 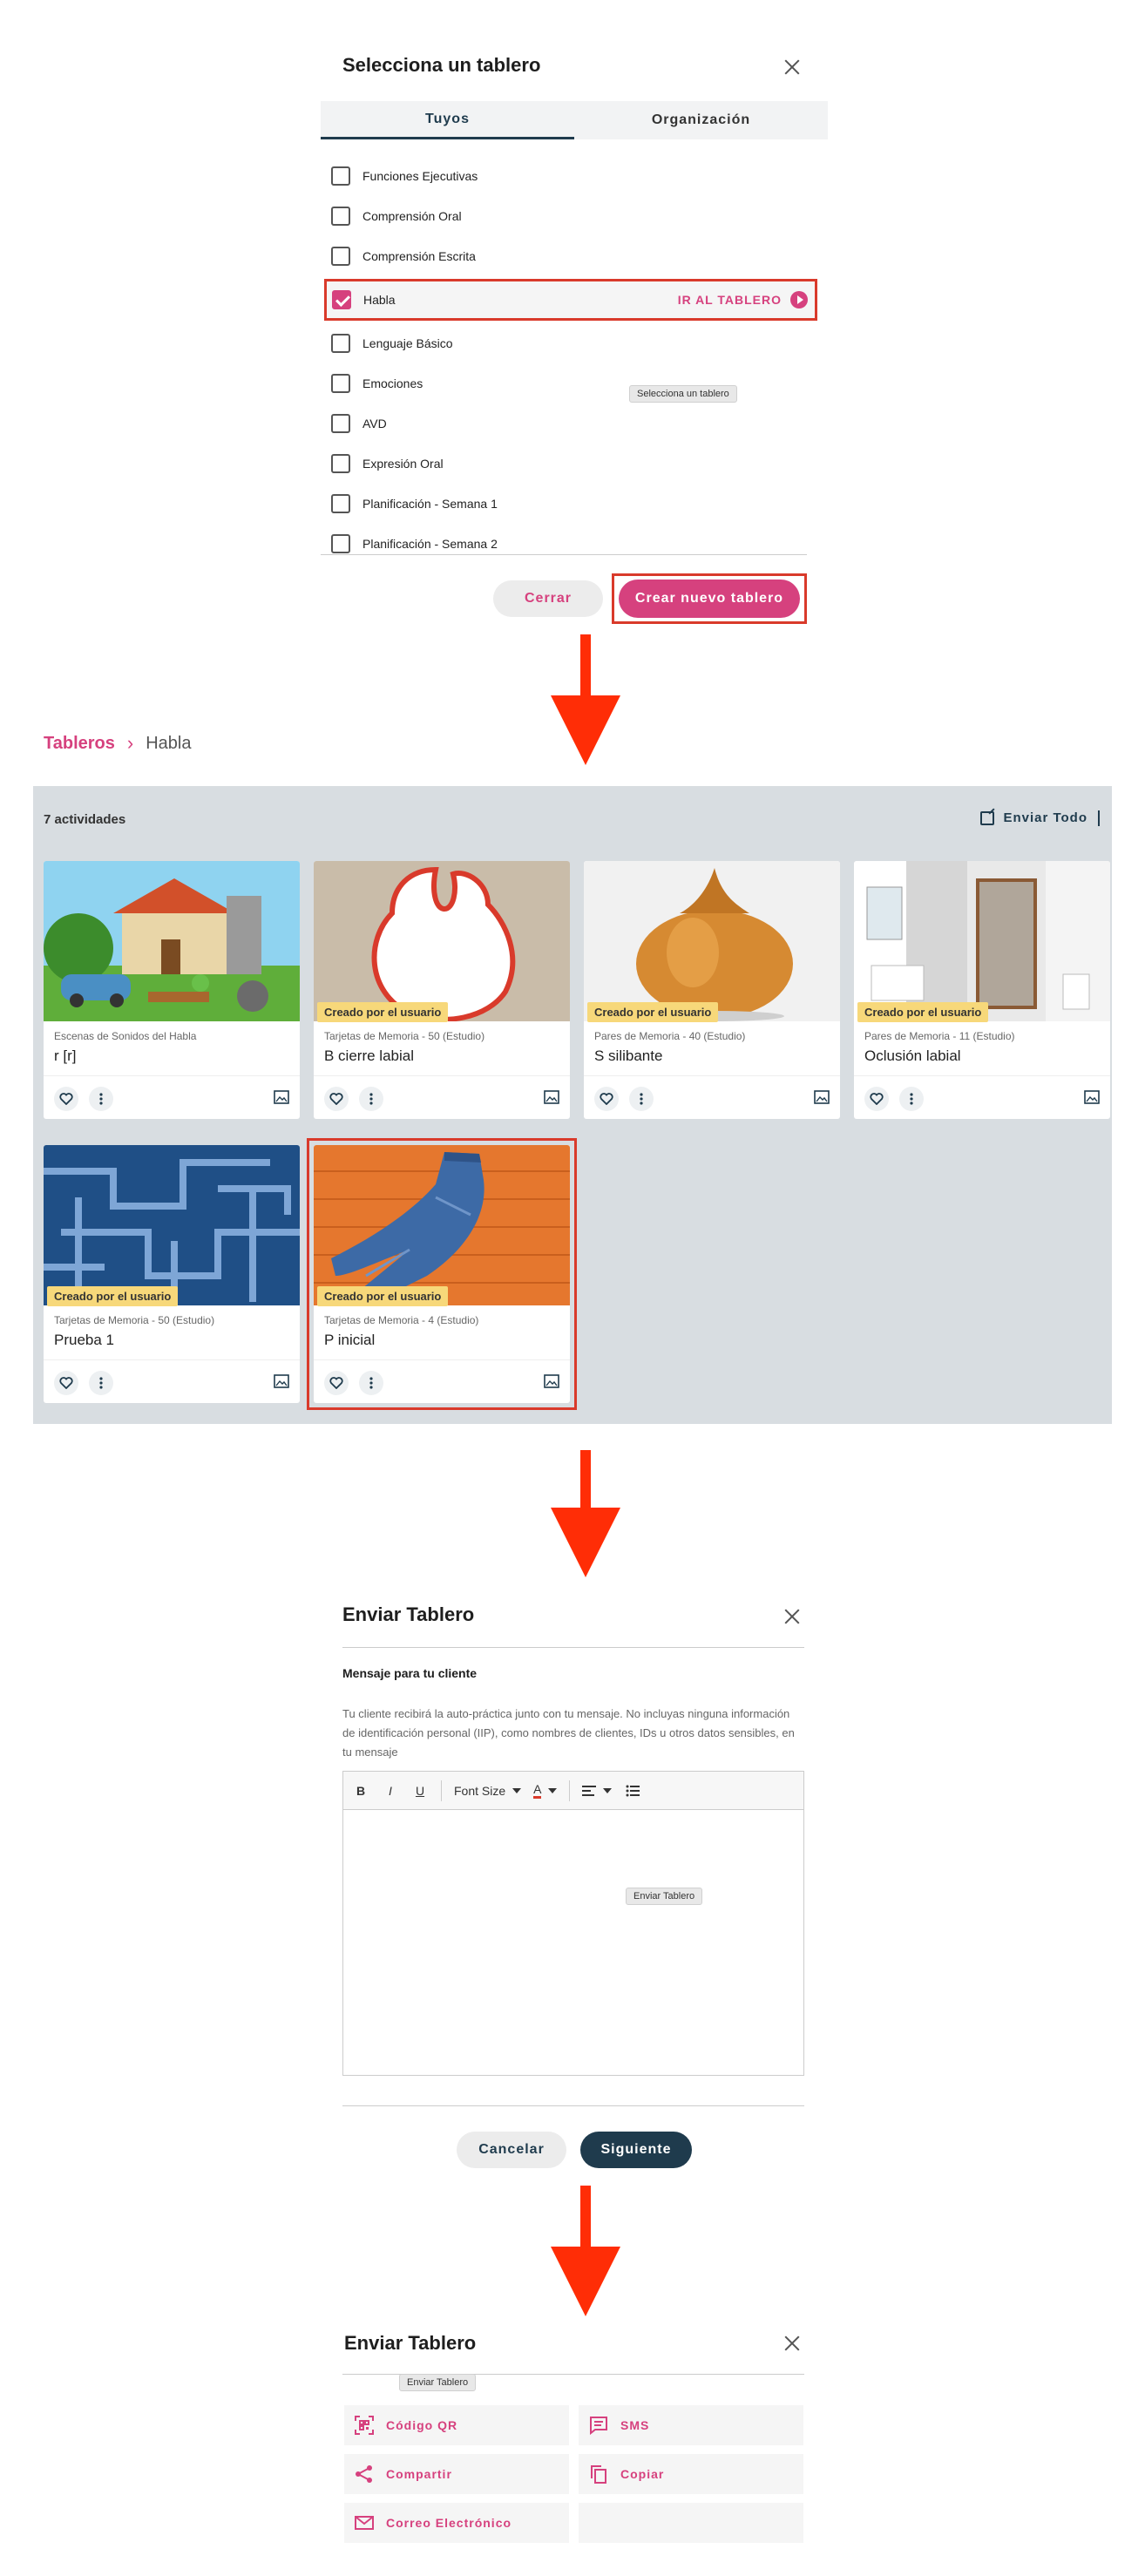 I want to click on qr-code-icon, so click(x=364, y=2426).